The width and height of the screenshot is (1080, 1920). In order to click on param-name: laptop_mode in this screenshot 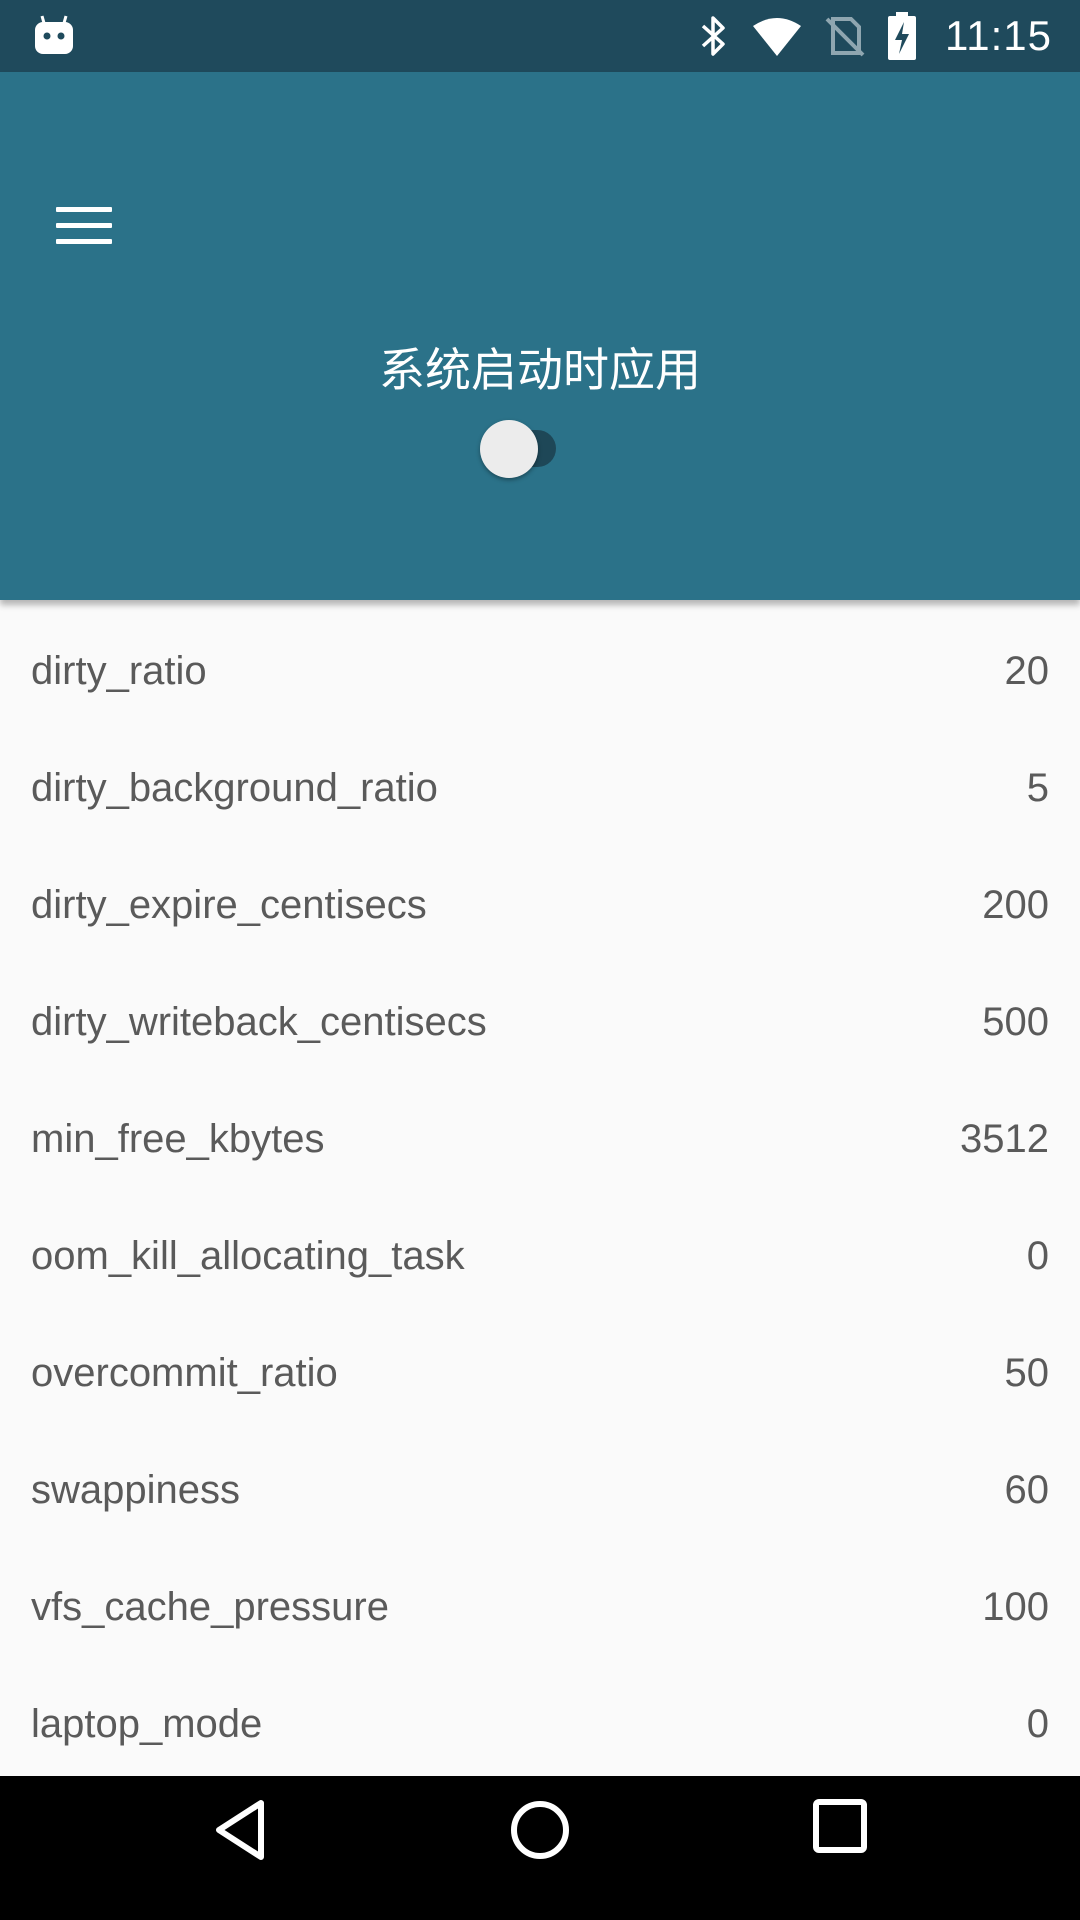, I will do `click(147, 1724)`.